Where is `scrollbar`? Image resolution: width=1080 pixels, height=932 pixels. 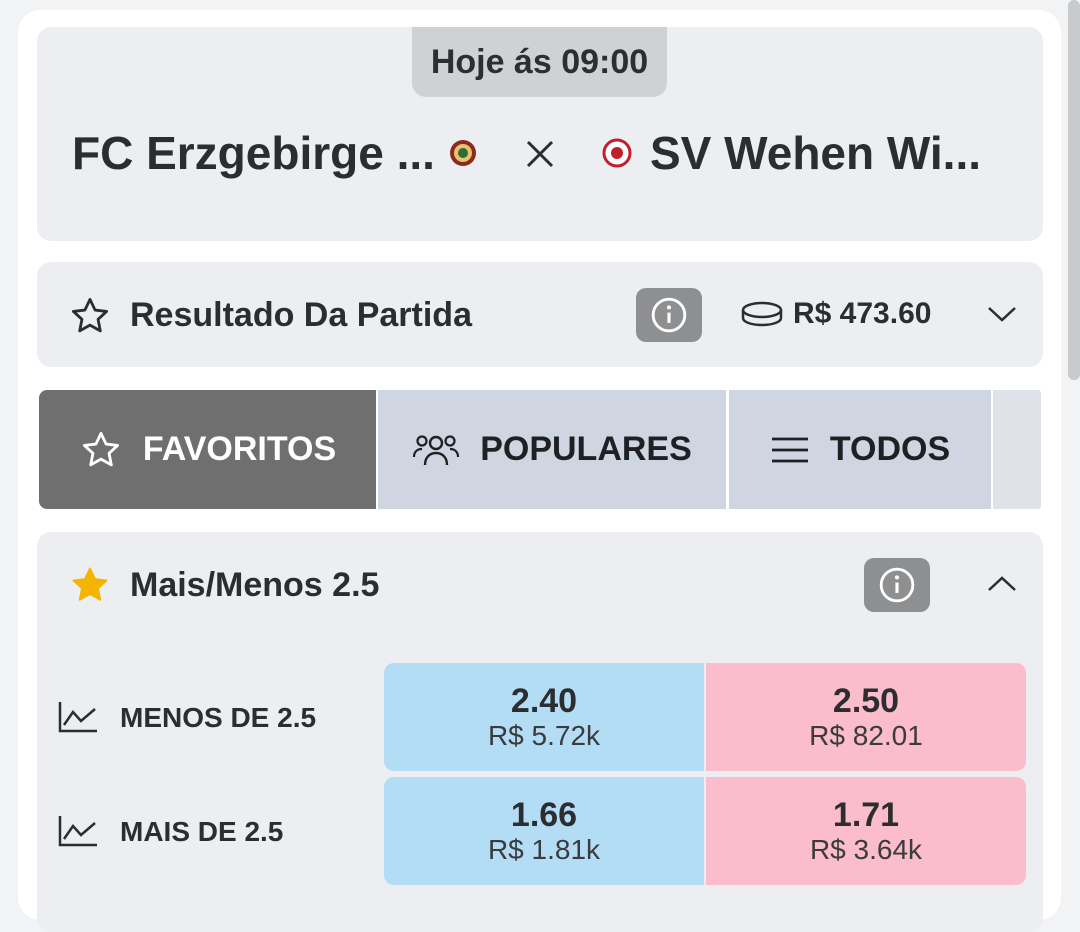 scrollbar is located at coordinates (1074, 190).